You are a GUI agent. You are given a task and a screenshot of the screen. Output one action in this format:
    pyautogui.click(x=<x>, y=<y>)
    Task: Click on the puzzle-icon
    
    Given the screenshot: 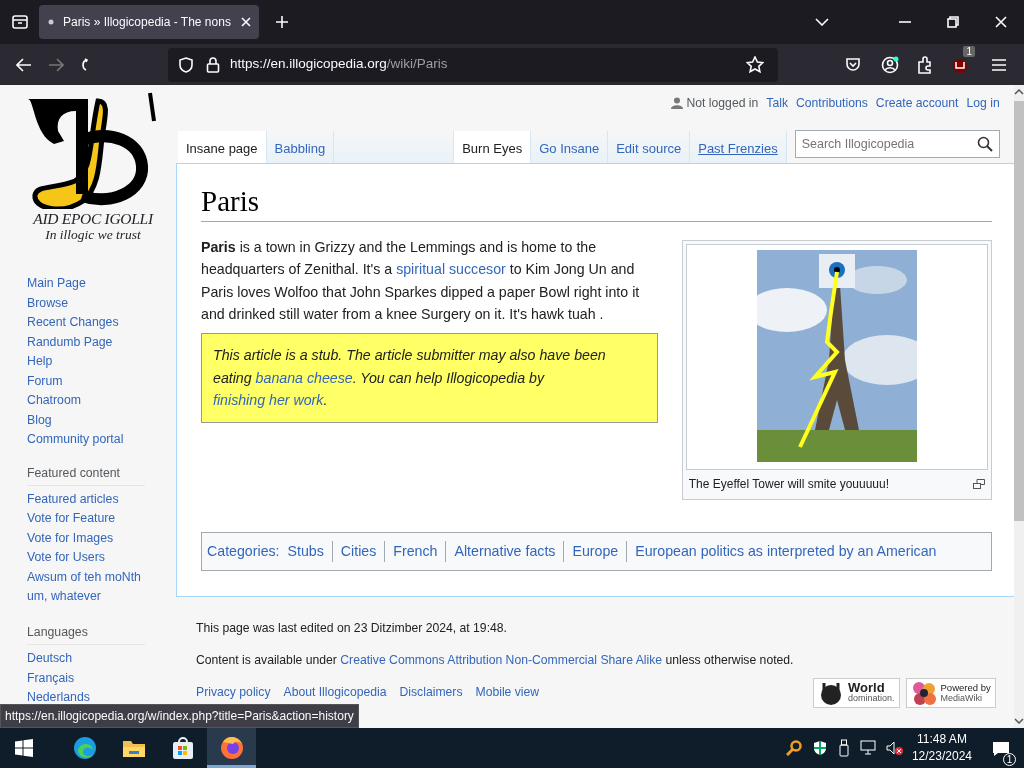 What is the action you would take?
    pyautogui.click(x=925, y=64)
    